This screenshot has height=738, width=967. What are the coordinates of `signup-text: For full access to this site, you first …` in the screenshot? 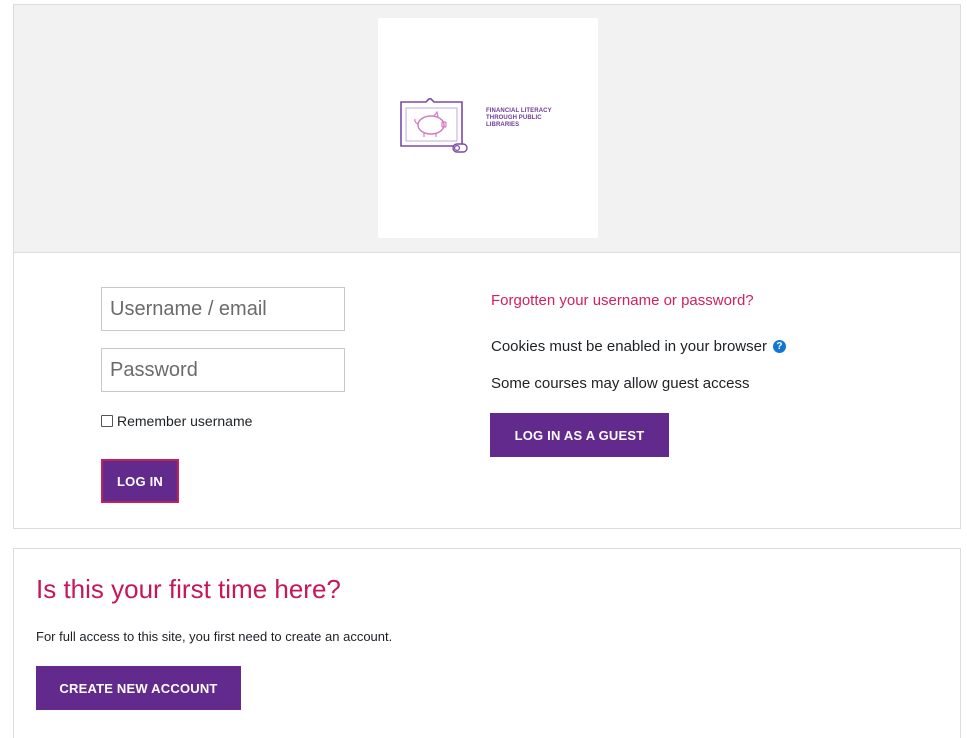 It's located at (214, 636).